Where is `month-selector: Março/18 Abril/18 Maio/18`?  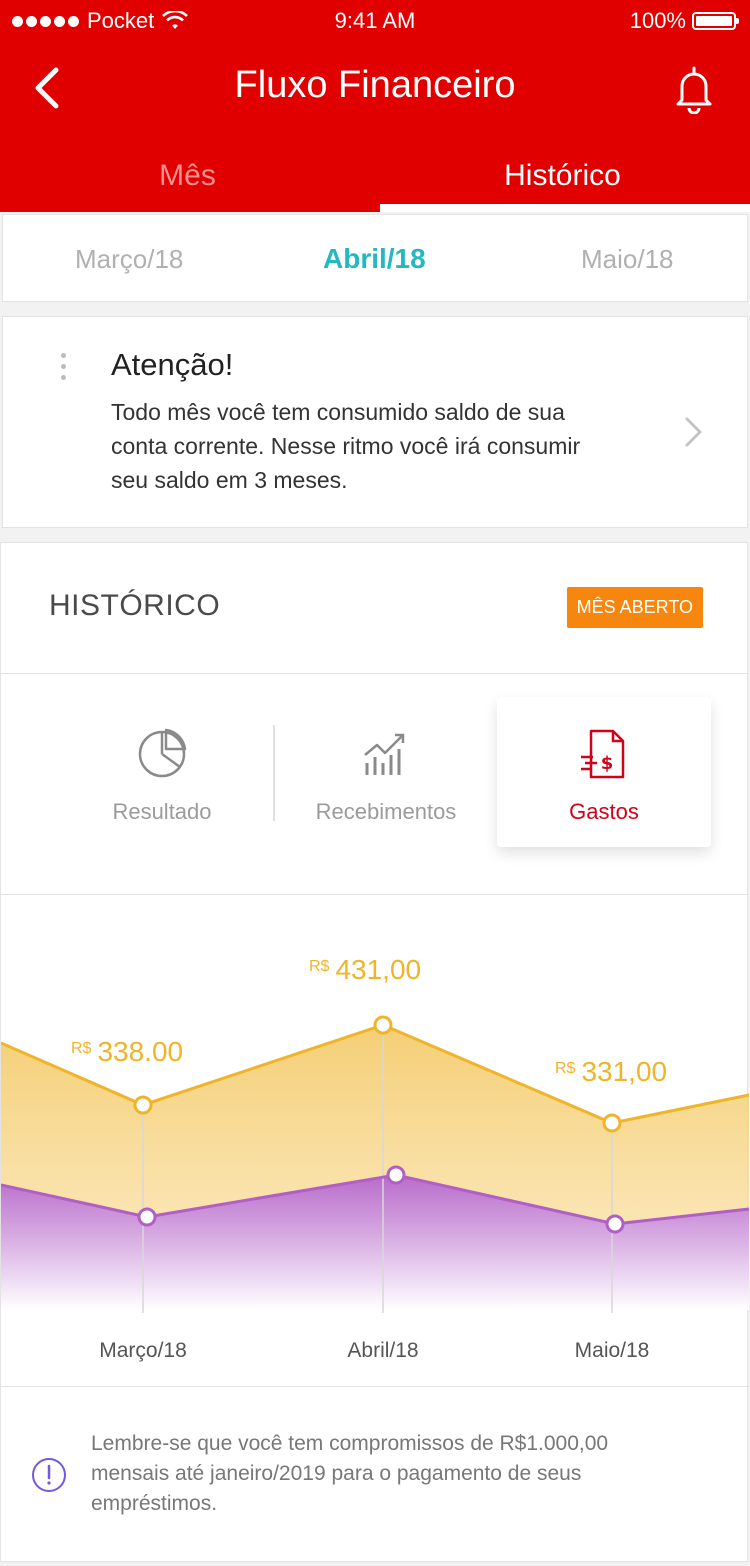
month-selector: Março/18 Abril/18 Maio/18 is located at coordinates (375, 258).